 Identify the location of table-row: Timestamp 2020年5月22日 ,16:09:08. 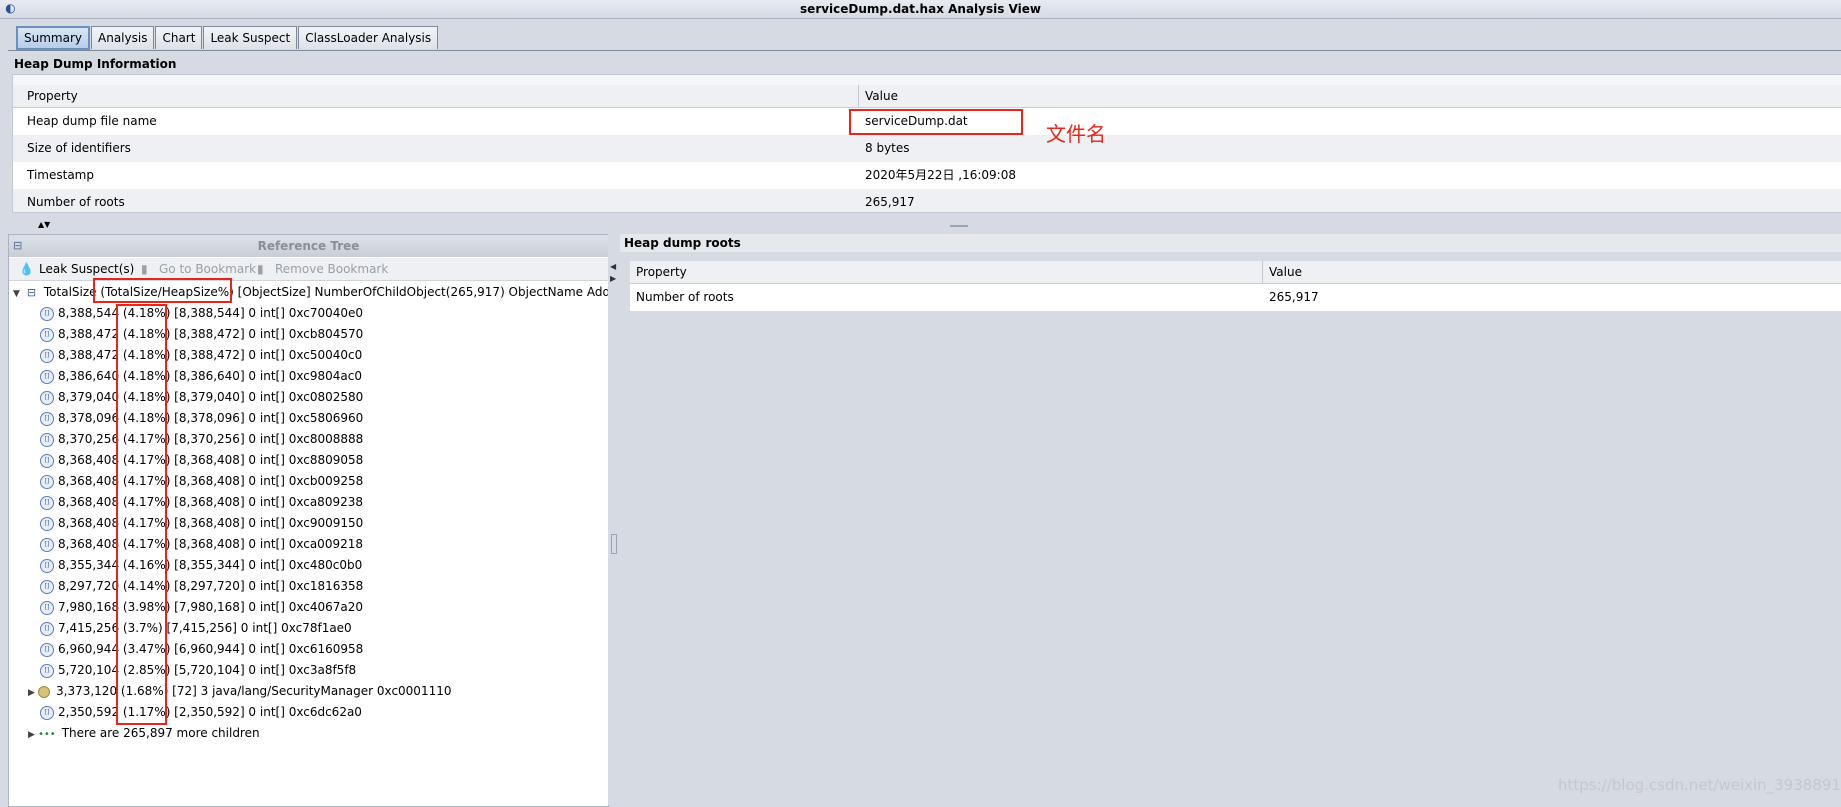
(927, 175).